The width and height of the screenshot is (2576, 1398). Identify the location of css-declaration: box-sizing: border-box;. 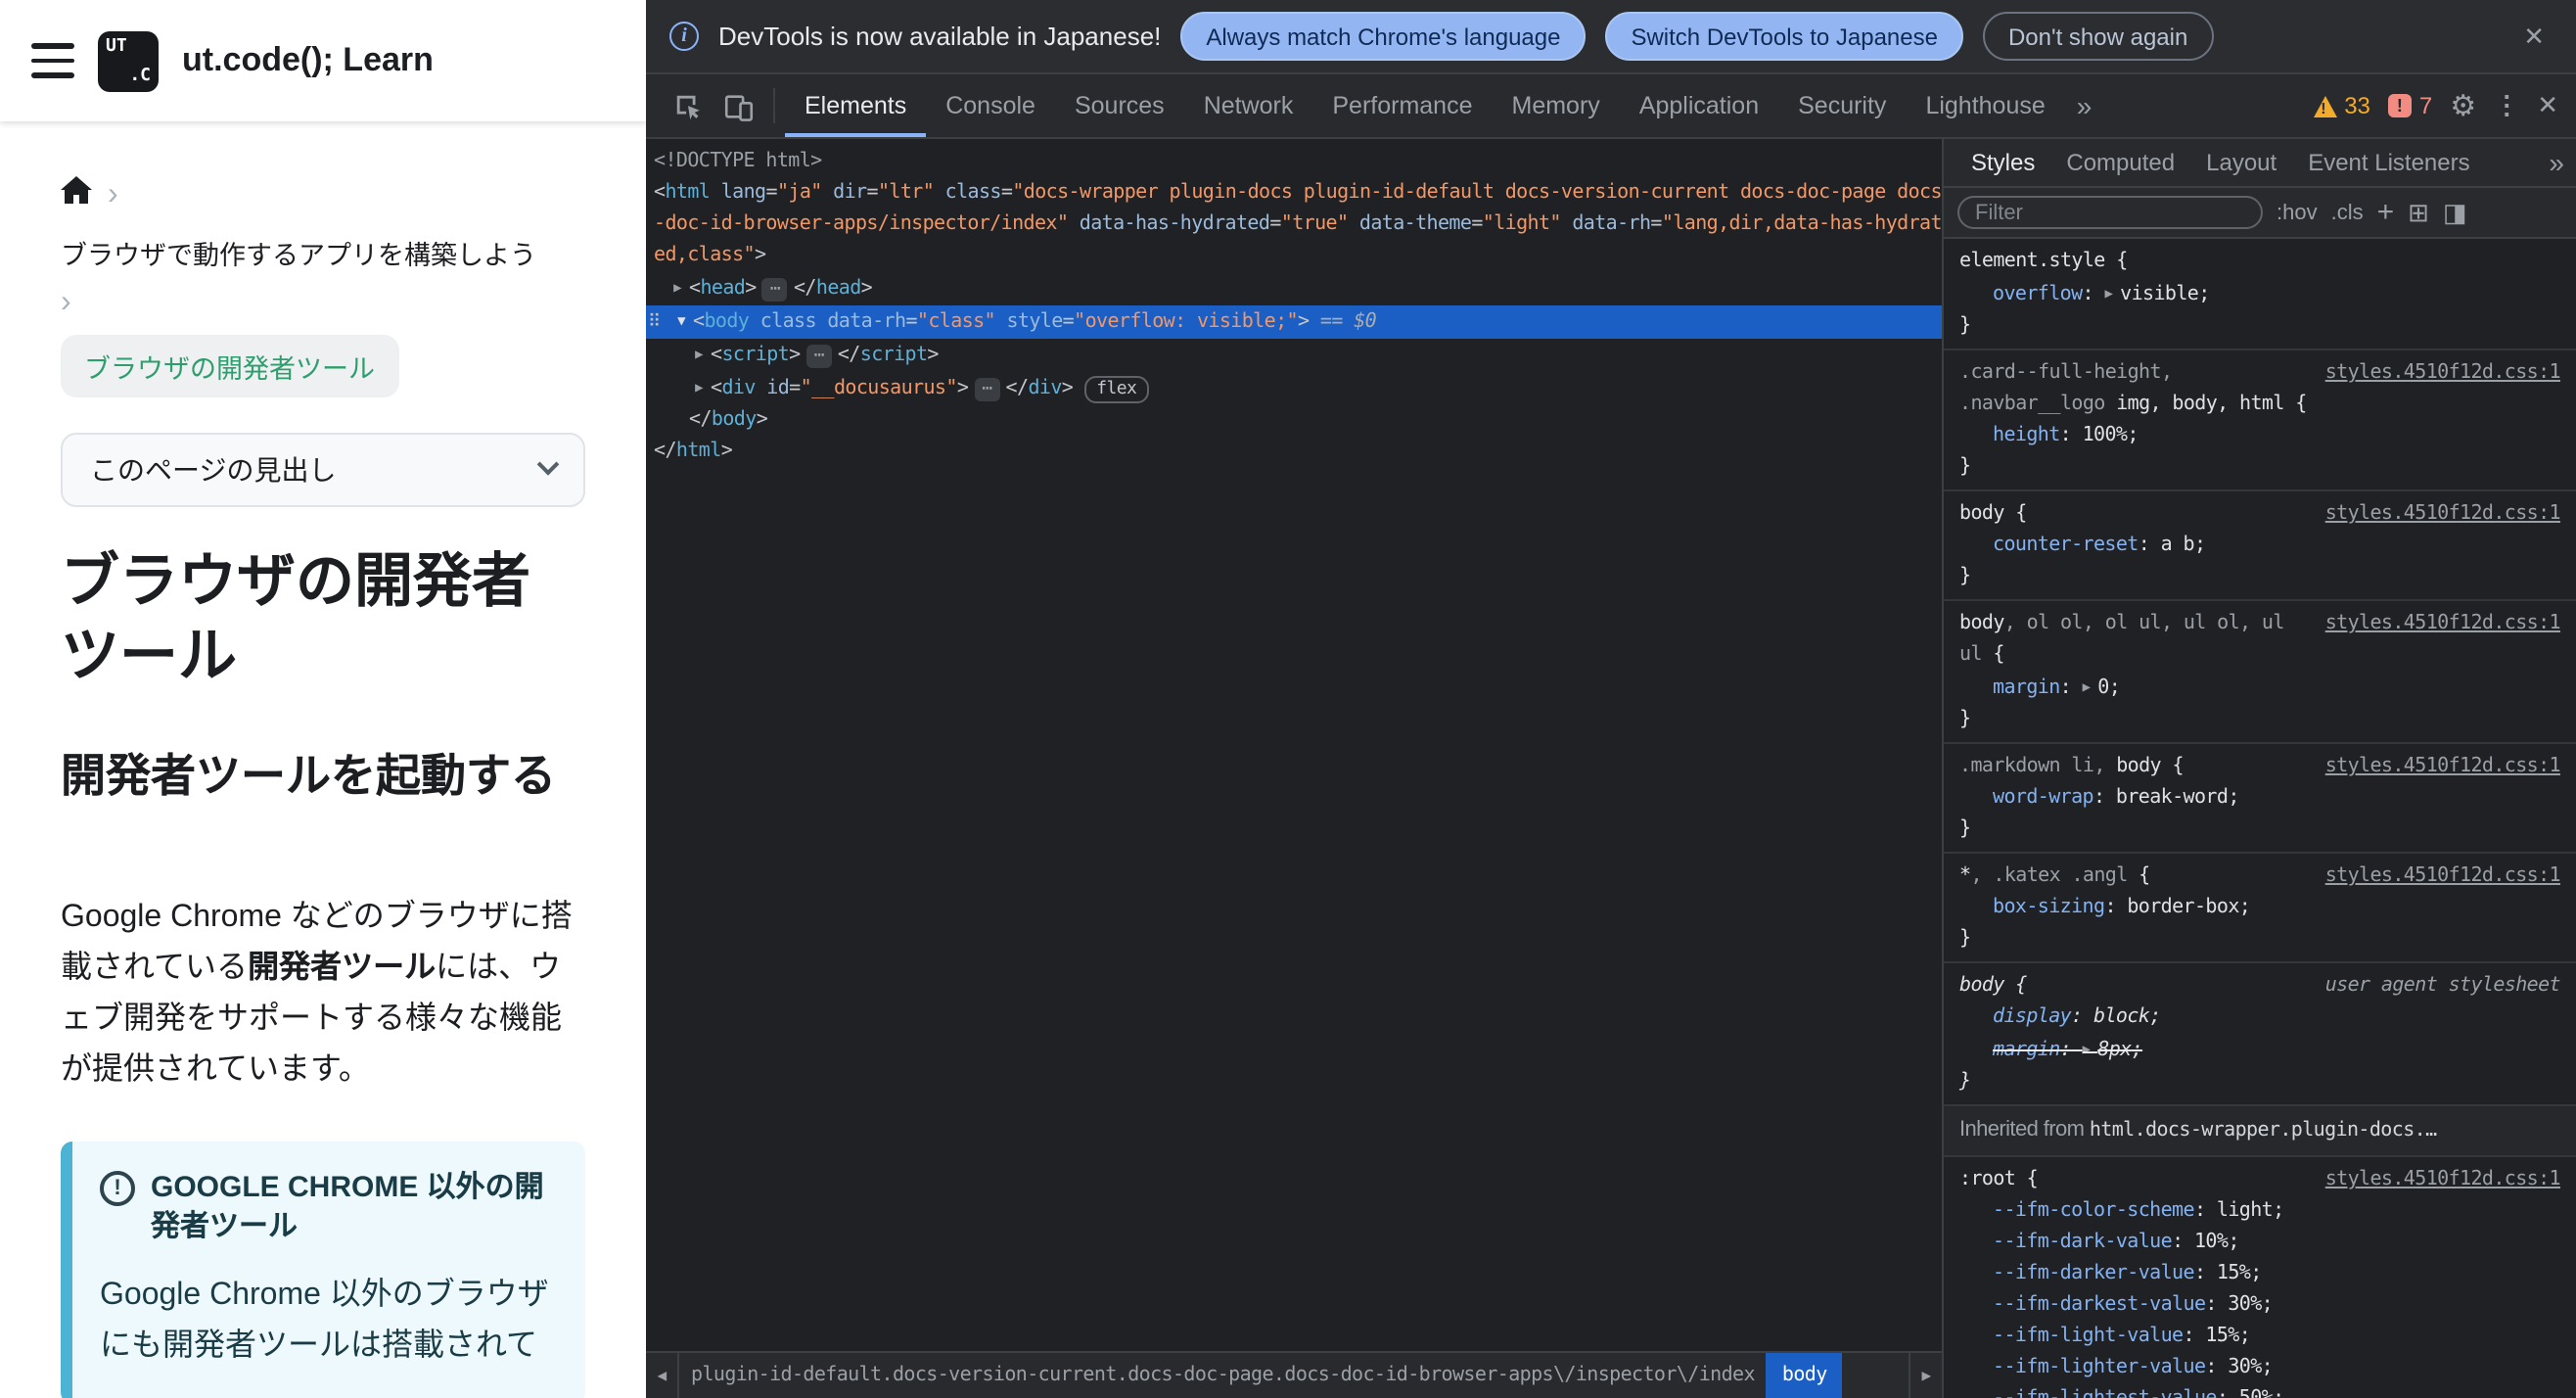
(2259, 908).